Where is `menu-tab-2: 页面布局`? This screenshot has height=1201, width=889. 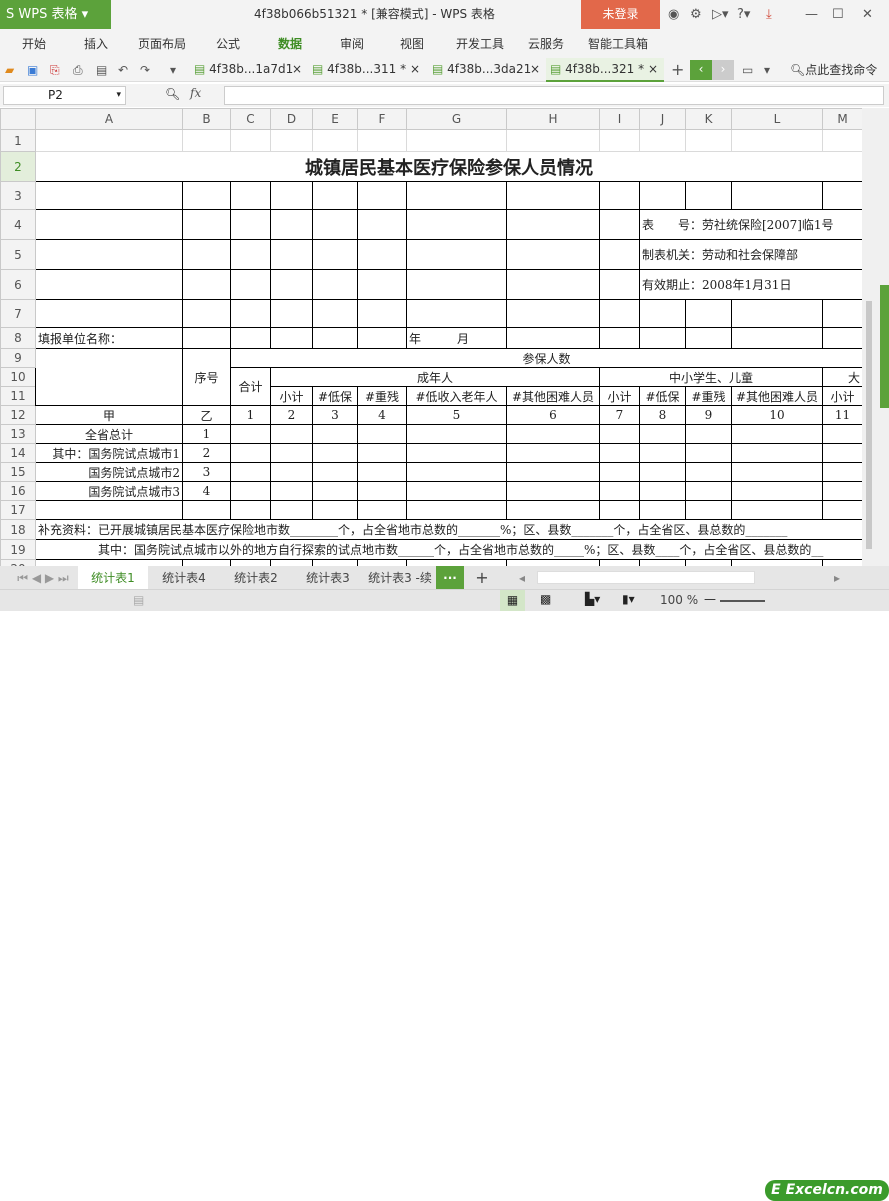
menu-tab-2: 页面布局 is located at coordinates (162, 44).